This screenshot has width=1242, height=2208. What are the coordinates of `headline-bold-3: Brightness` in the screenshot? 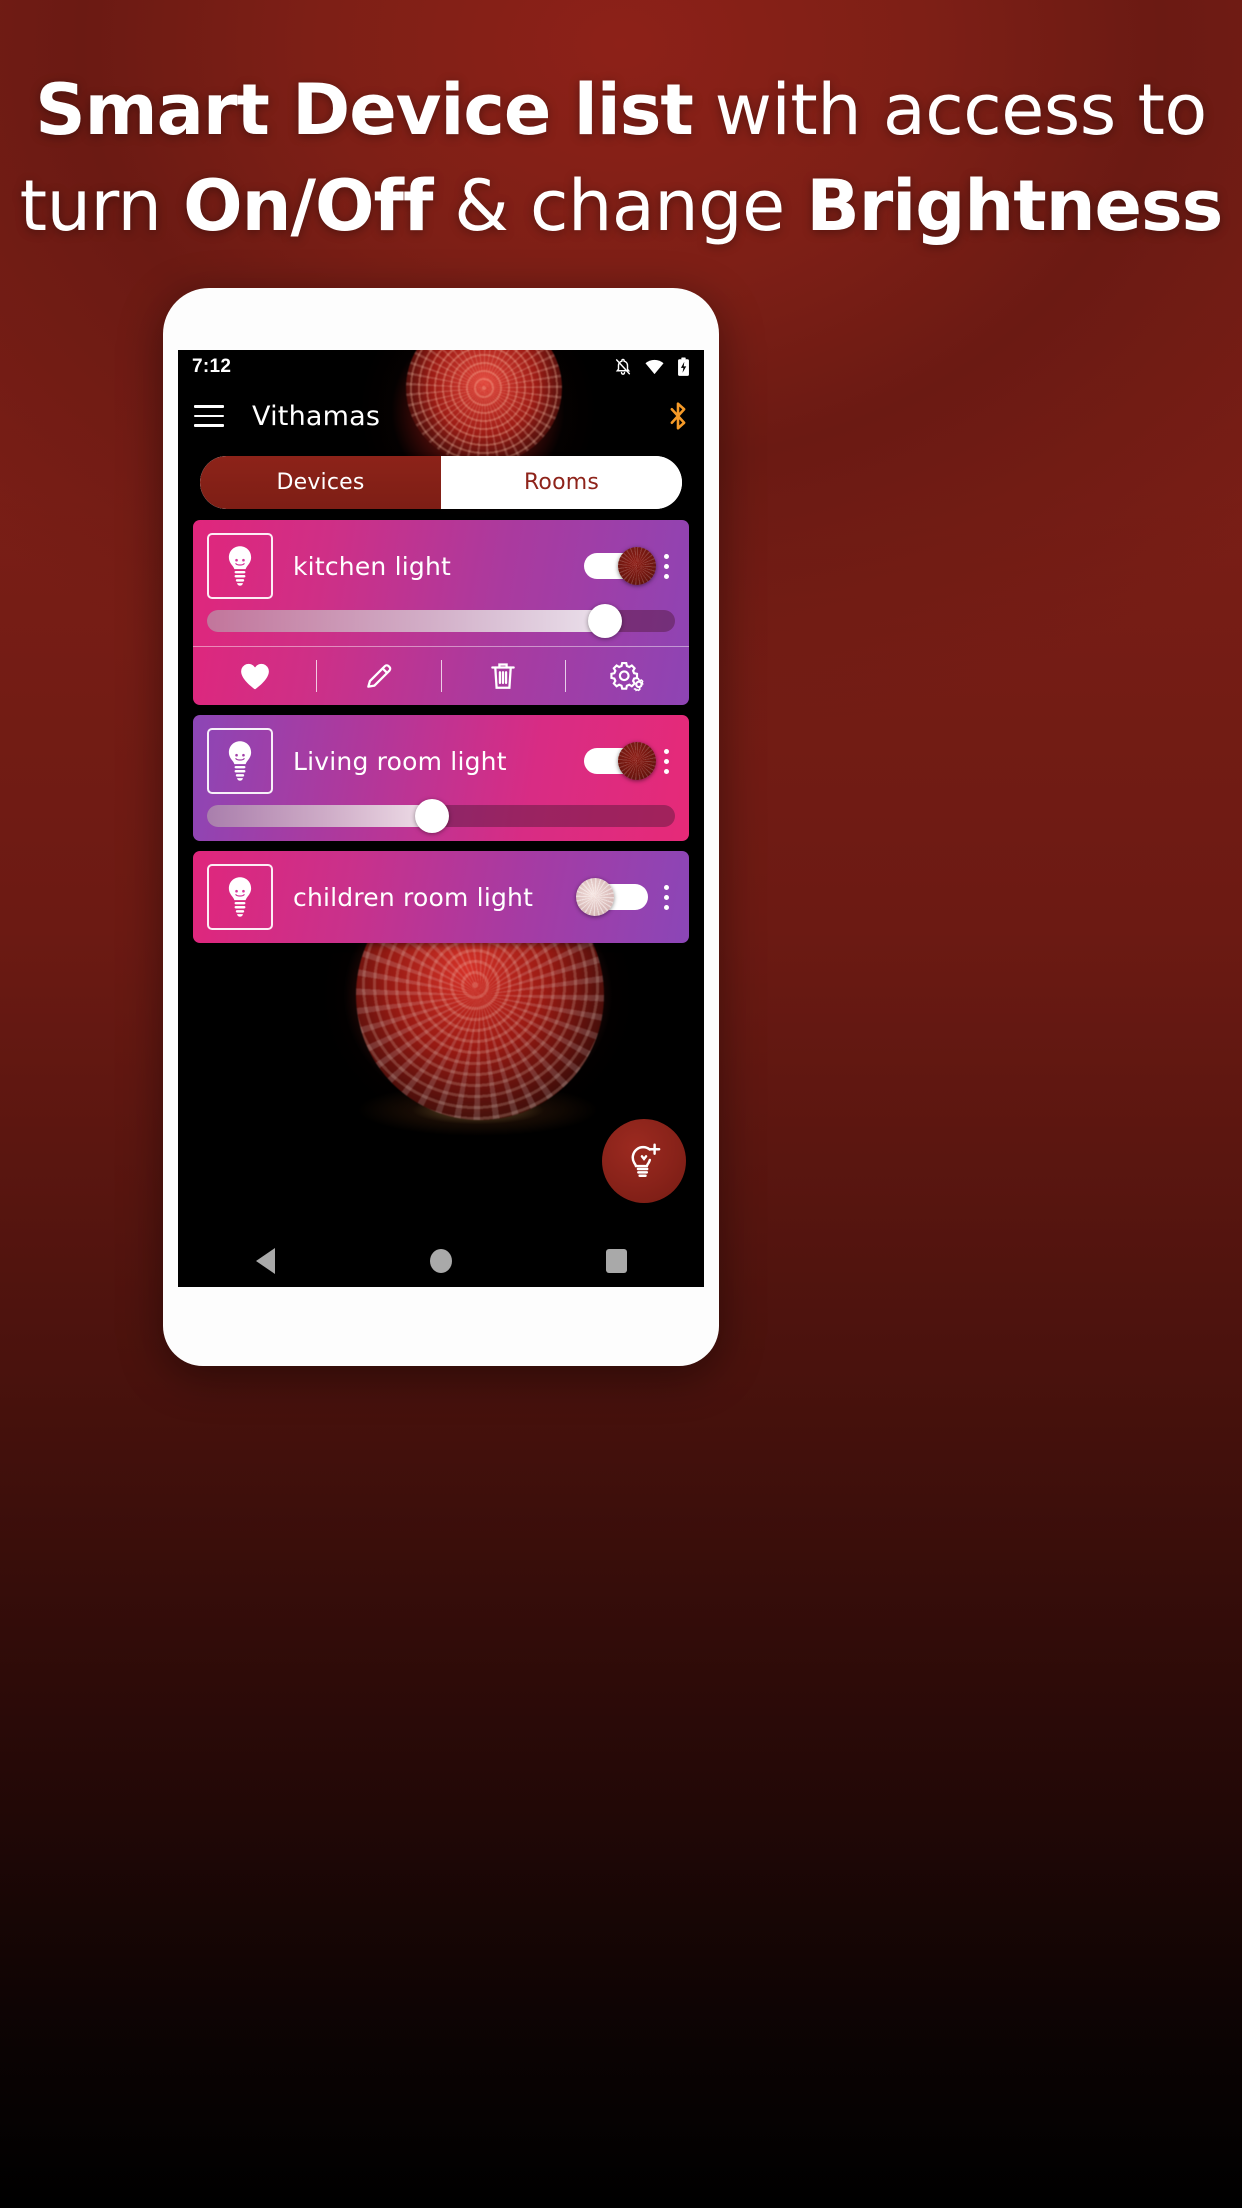 It's located at (1014, 206).